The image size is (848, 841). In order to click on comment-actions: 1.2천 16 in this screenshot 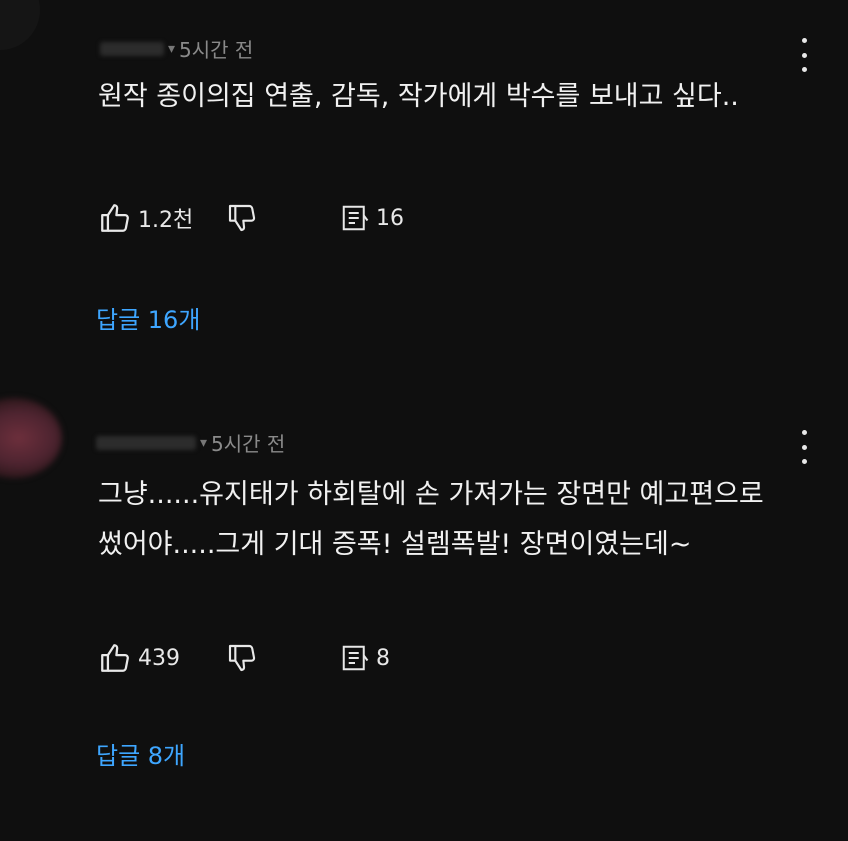, I will do `click(251, 218)`.